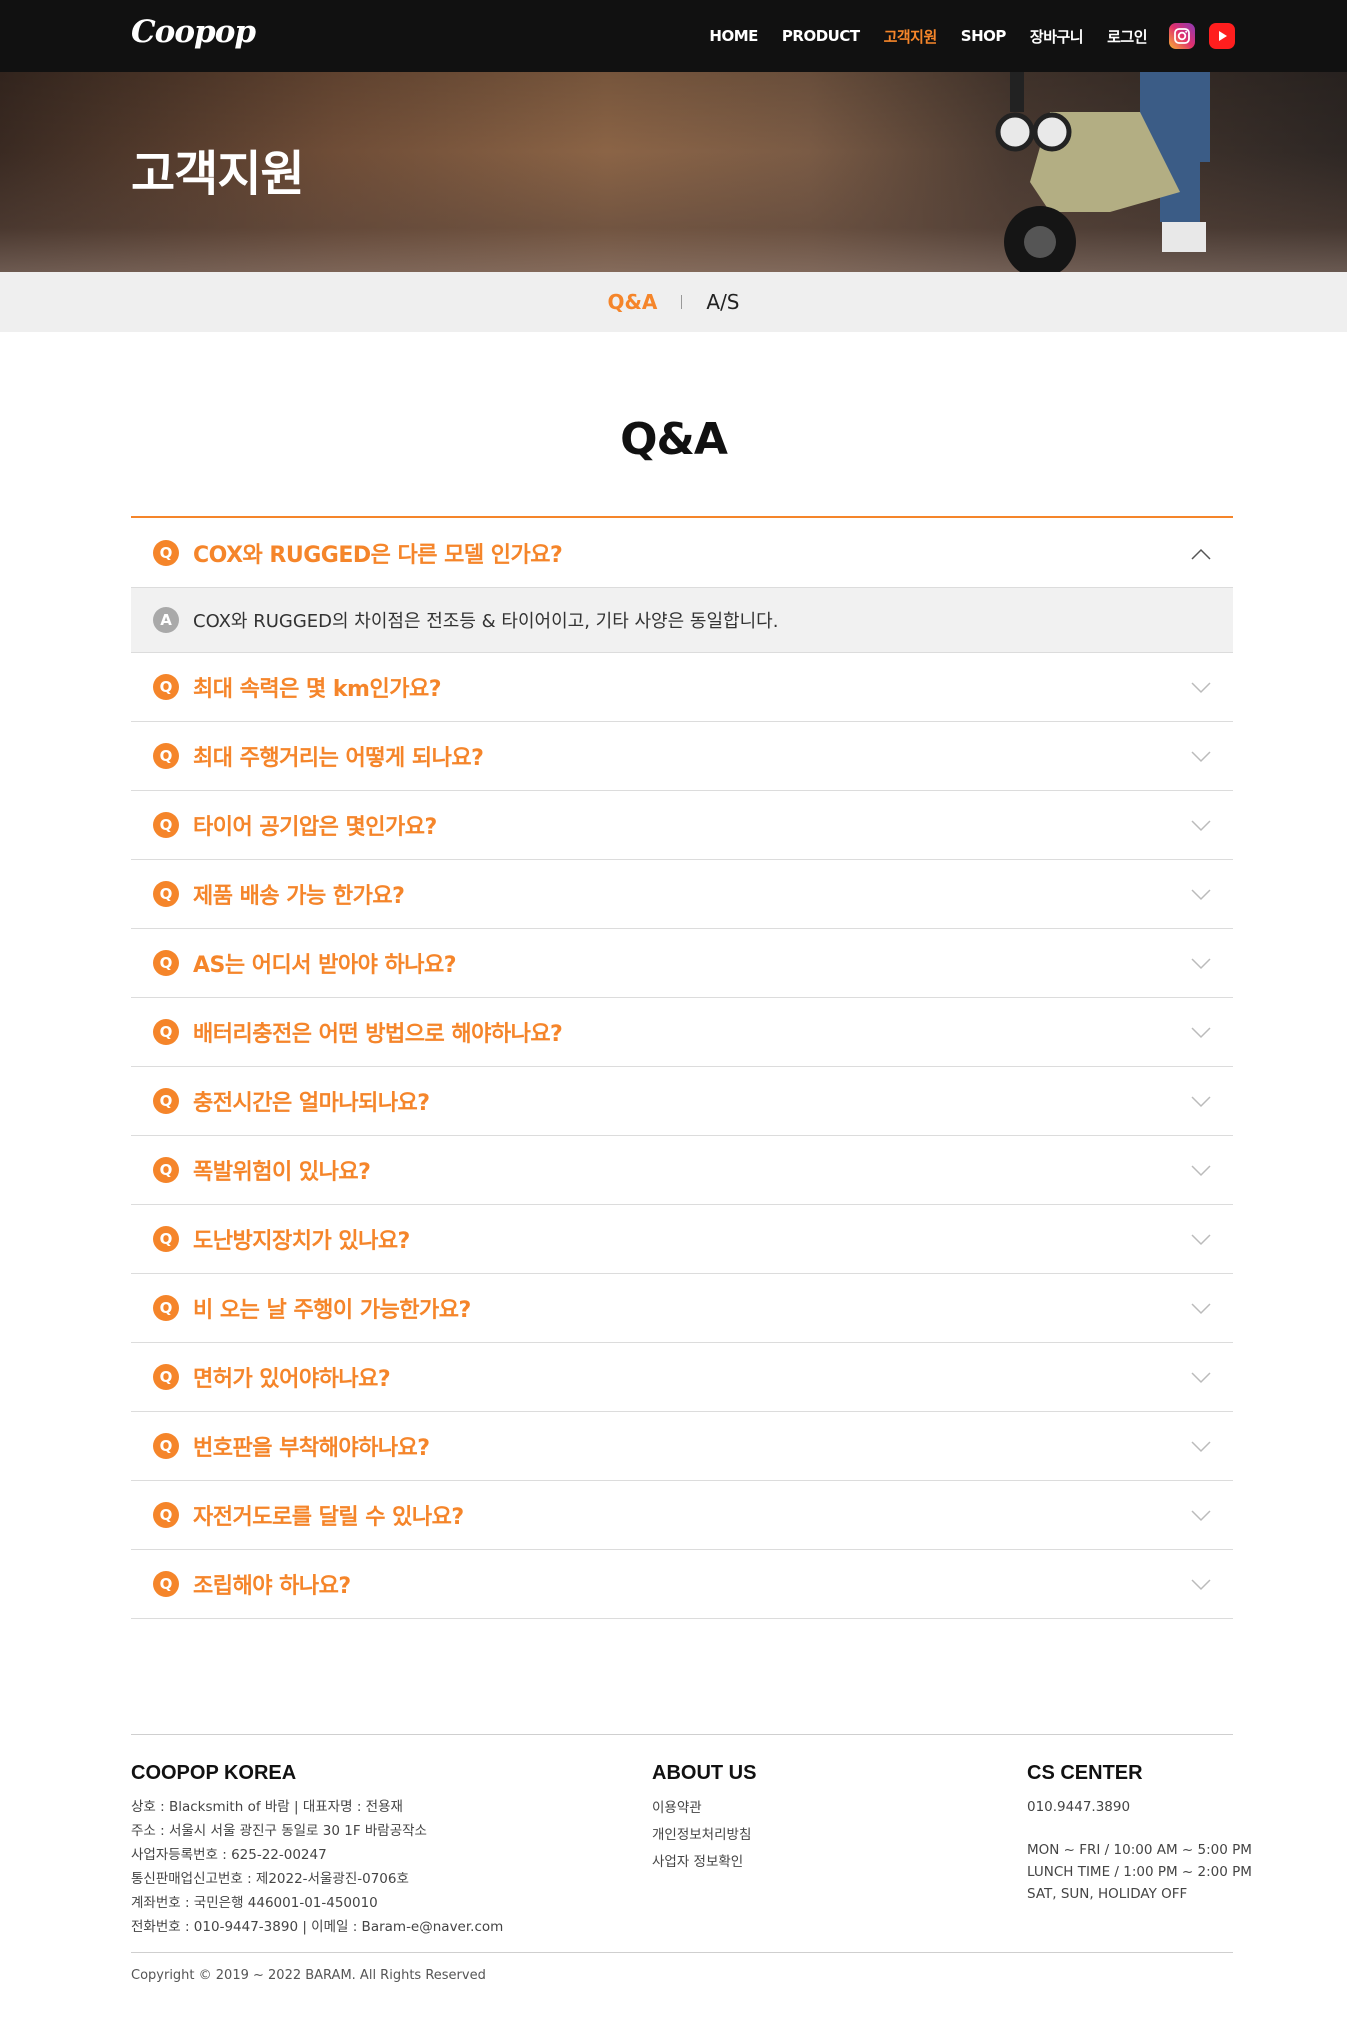 Image resolution: width=1347 pixels, height=2020 pixels. Describe the element at coordinates (317, 689) in the screenshot. I see `faq-question-text: 최대 속력은 몇 km인가요?` at that location.